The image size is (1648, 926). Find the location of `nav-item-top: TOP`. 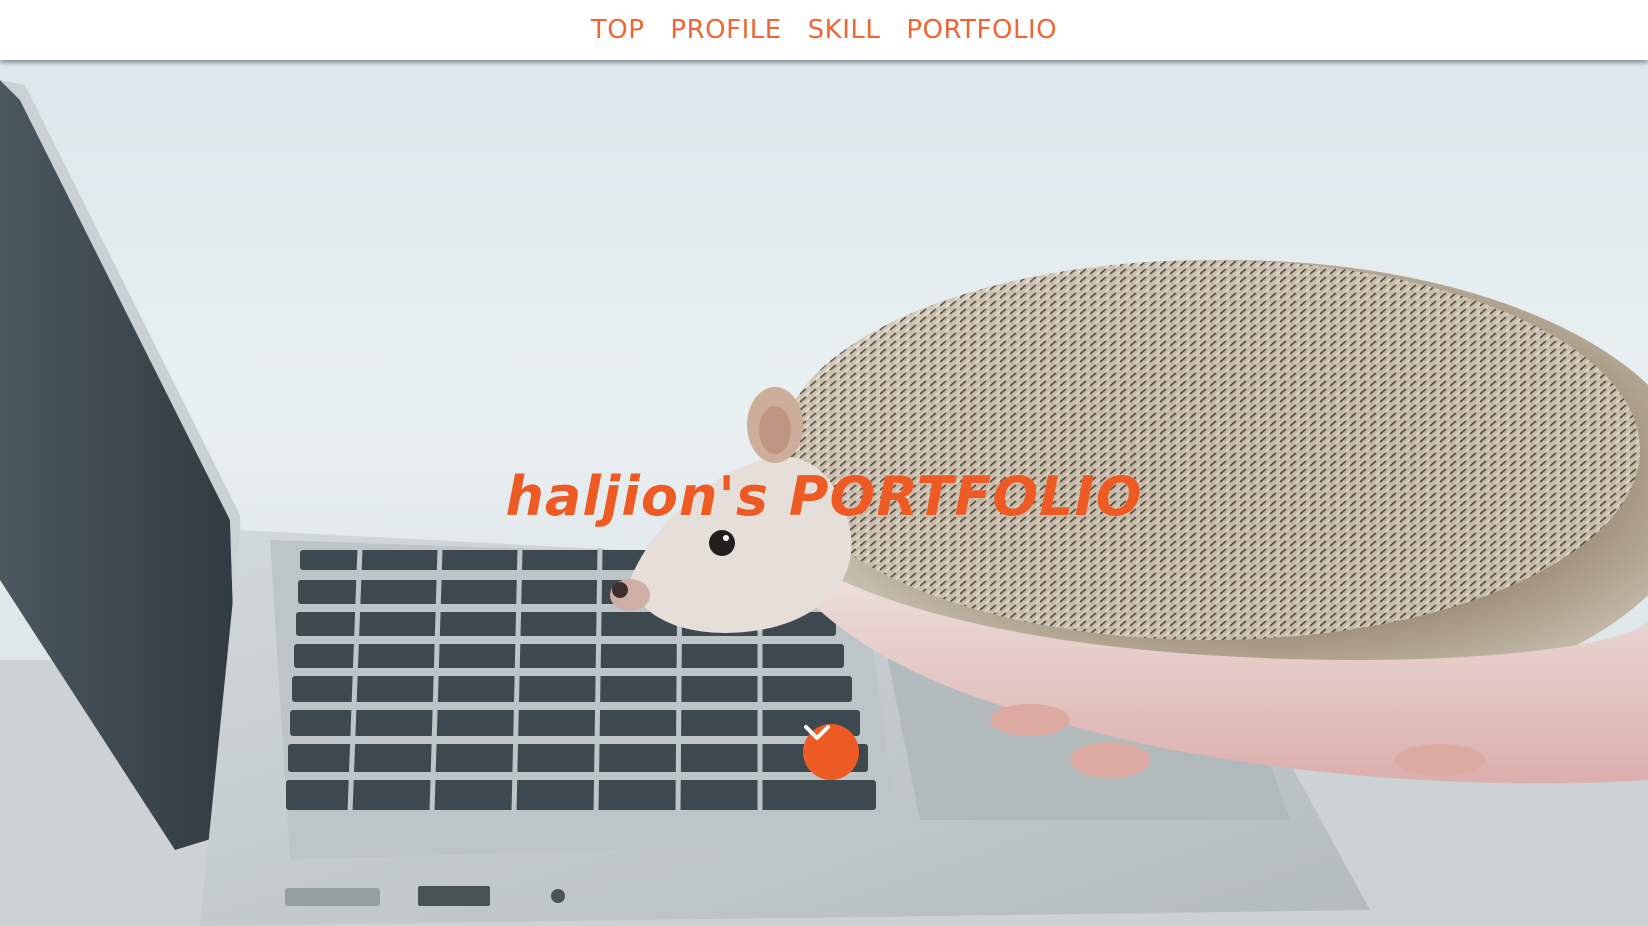

nav-item-top: TOP is located at coordinates (618, 30).